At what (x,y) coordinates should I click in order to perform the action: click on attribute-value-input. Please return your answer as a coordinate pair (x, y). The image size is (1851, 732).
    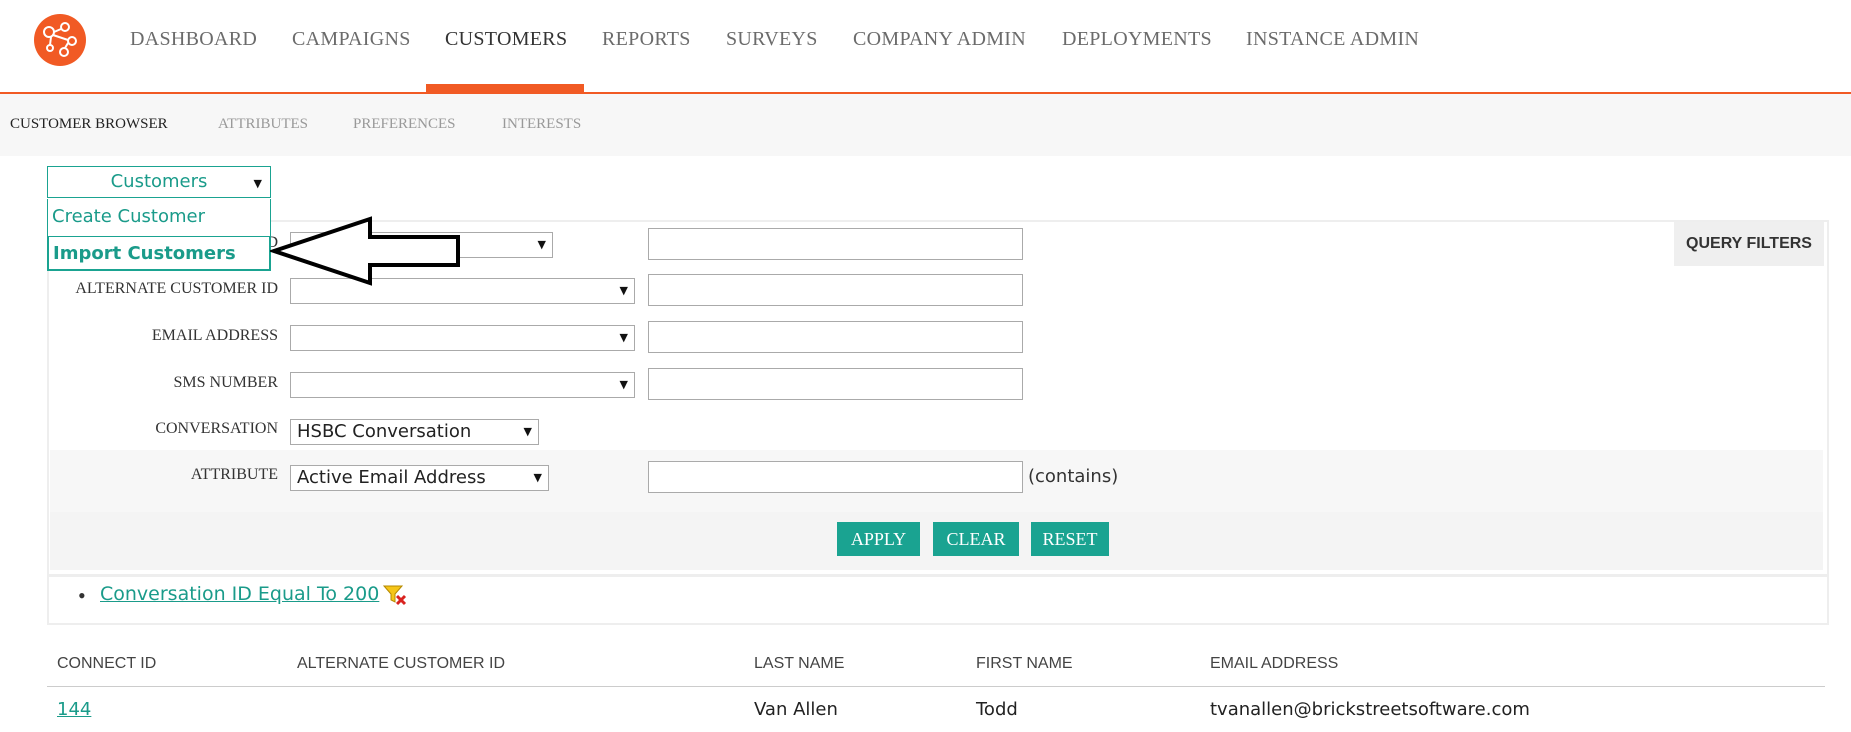
    Looking at the image, I should click on (835, 477).